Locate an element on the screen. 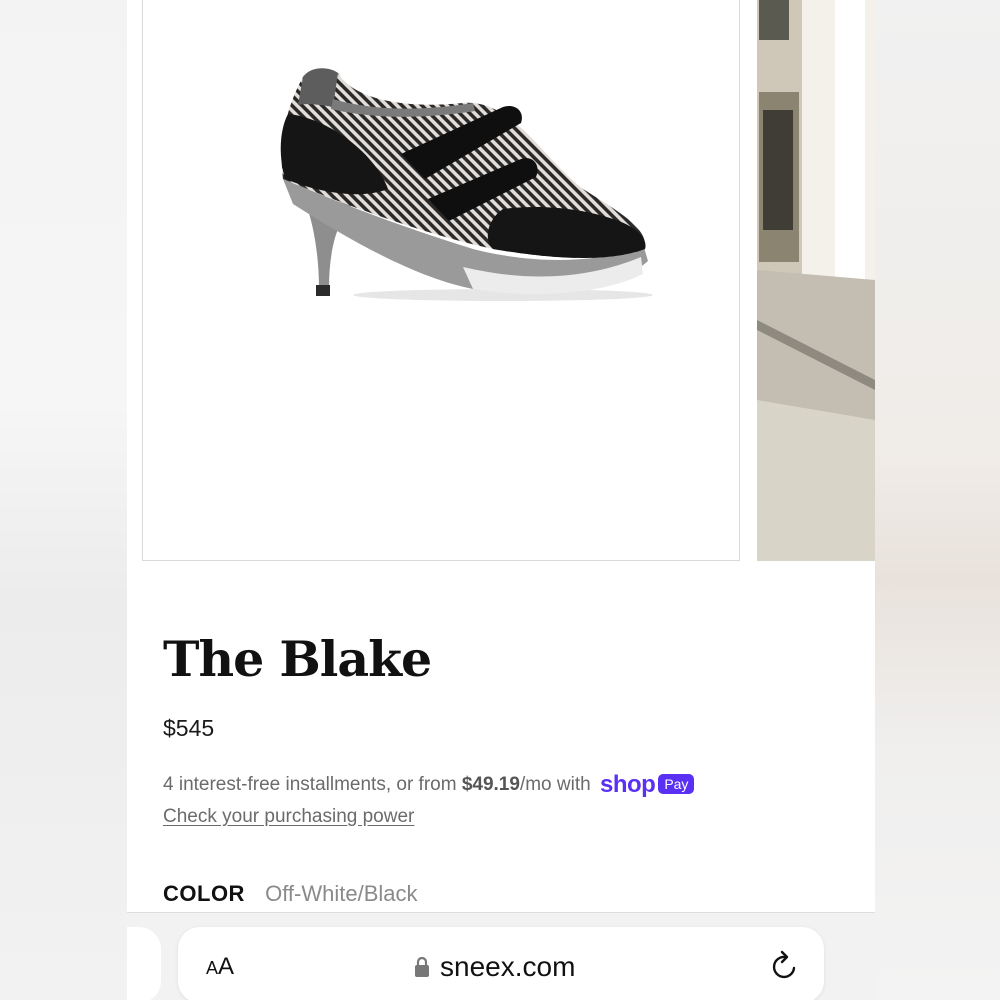  check-purchasing-power-link: Check your purchasing power is located at coordinates (288, 817).